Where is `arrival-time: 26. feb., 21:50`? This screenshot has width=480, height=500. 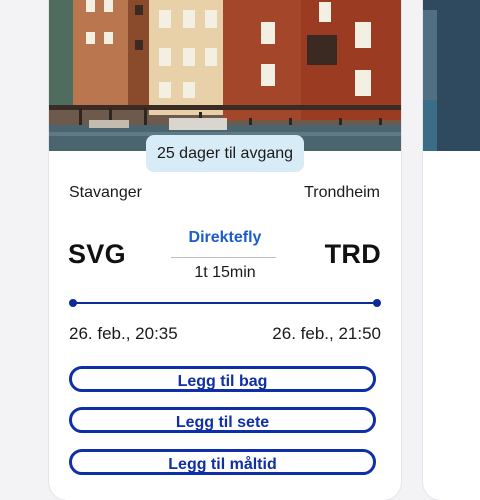 arrival-time: 26. feb., 21:50 is located at coordinates (326, 333).